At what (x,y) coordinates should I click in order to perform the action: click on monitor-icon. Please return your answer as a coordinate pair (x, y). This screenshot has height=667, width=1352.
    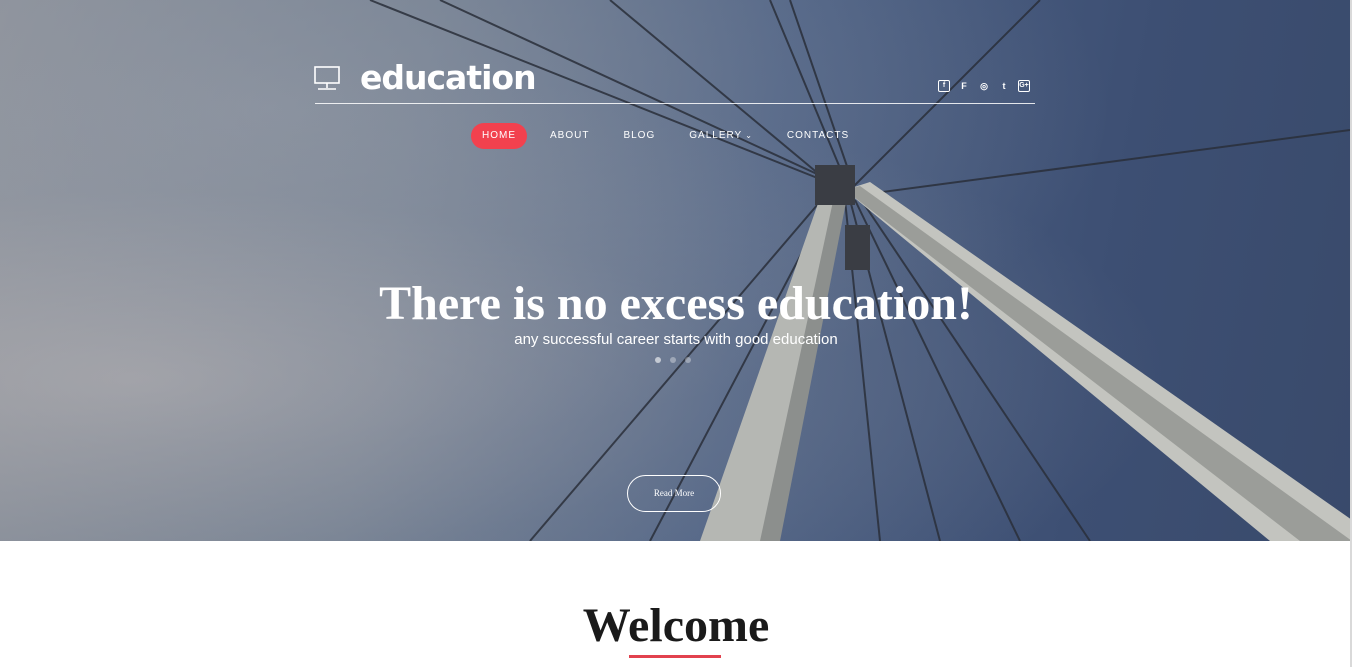
    Looking at the image, I should click on (327, 78).